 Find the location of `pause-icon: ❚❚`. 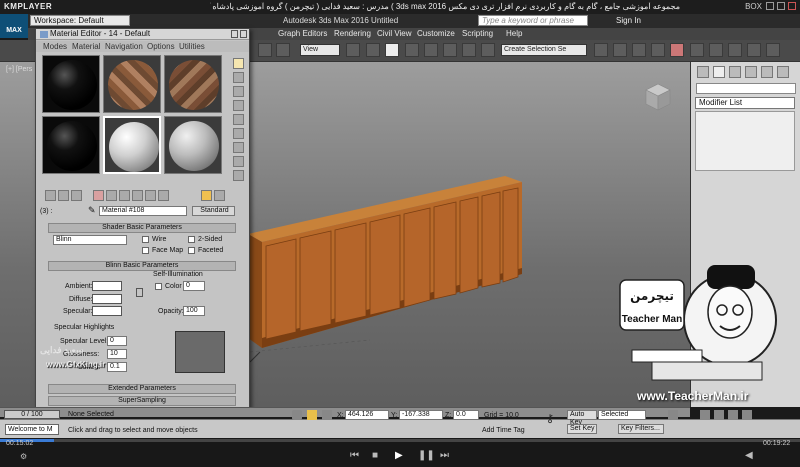

pause-icon: ❚❚ is located at coordinates (426, 455).